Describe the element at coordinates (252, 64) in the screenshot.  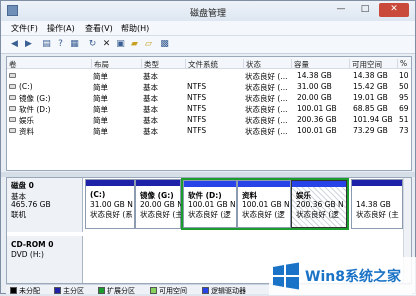
I see `column-status: 状态` at that location.